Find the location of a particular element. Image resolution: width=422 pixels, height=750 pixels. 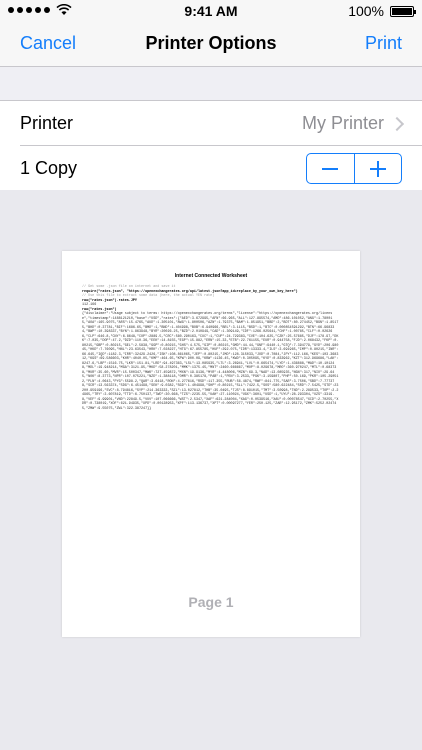

status-bar: 9:41 AM 100% is located at coordinates (211, 11).